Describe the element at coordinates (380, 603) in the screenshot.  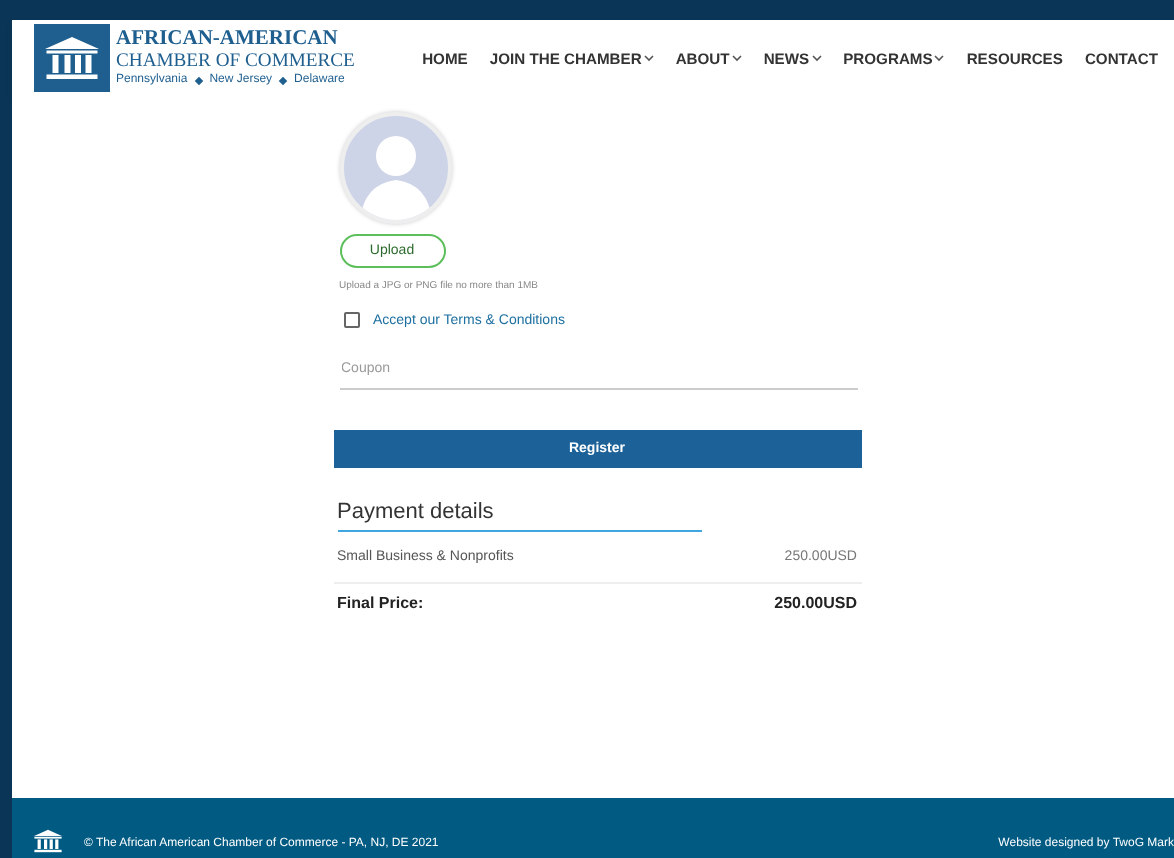
I see `total-label: Final Price:` at that location.